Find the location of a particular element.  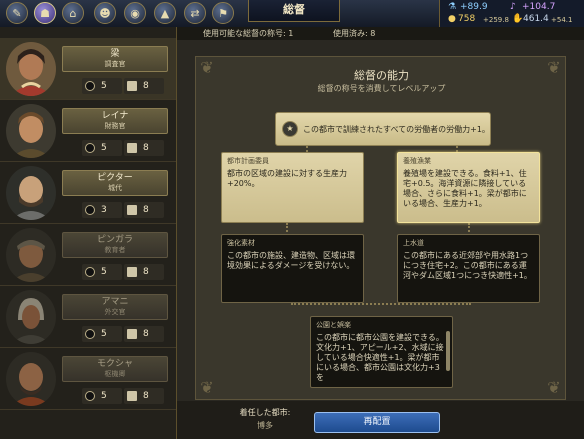

governor-promotion-icon: ★ is located at coordinates (290, 129).